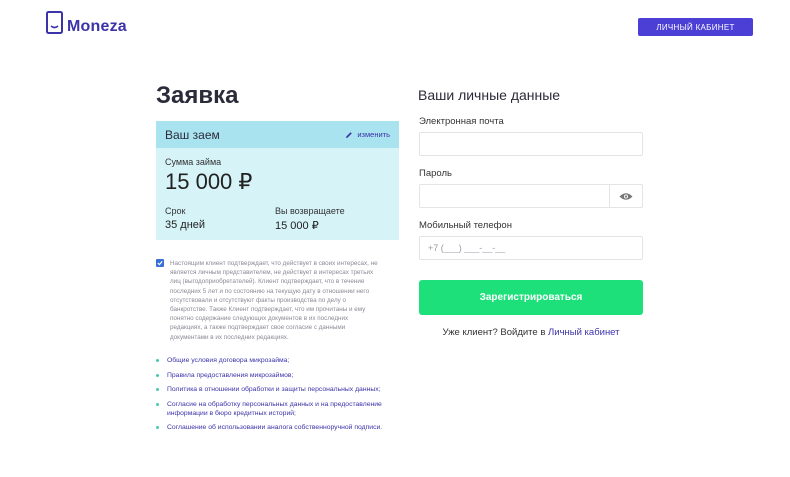  I want to click on login-link: Личный кабинет, so click(583, 332).